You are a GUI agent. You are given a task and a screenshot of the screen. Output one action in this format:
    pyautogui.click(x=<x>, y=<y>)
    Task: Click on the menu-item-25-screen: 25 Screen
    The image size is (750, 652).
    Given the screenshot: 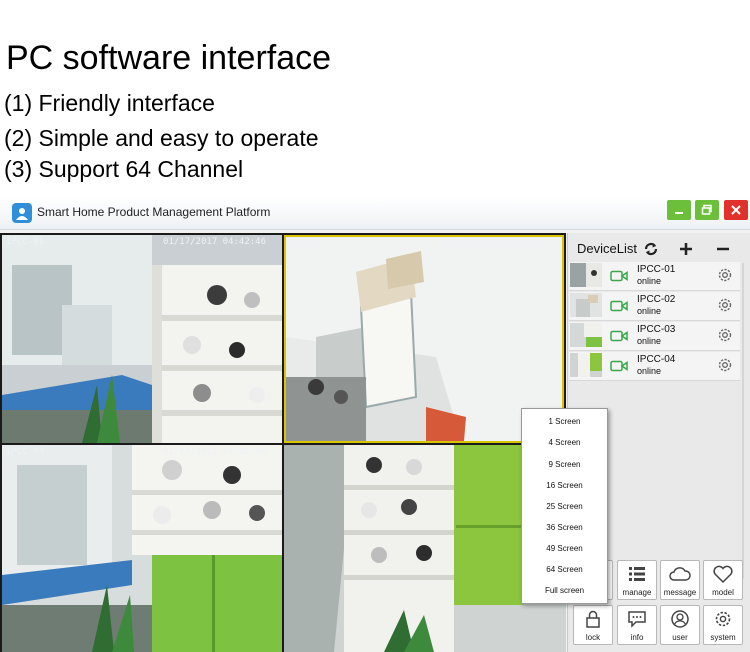 What is the action you would take?
    pyautogui.click(x=564, y=506)
    